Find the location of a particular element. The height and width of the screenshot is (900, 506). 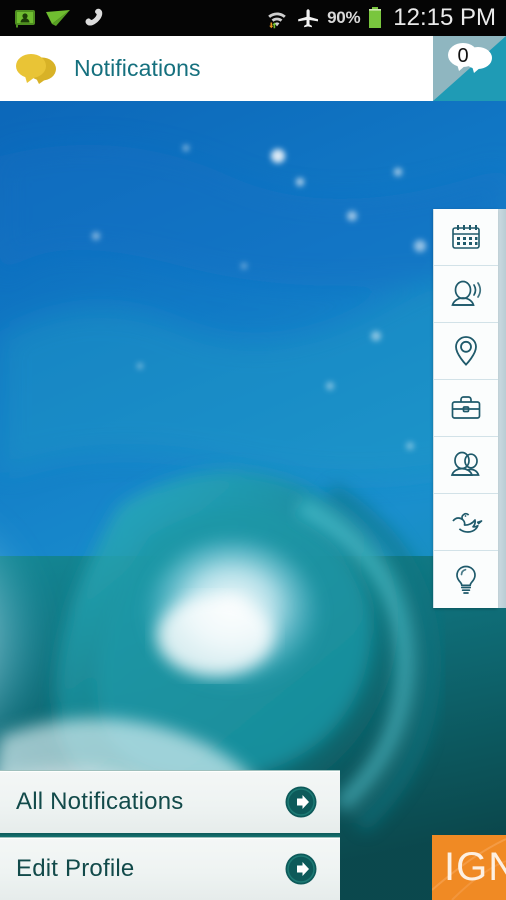

battery-icon is located at coordinates (375, 17).